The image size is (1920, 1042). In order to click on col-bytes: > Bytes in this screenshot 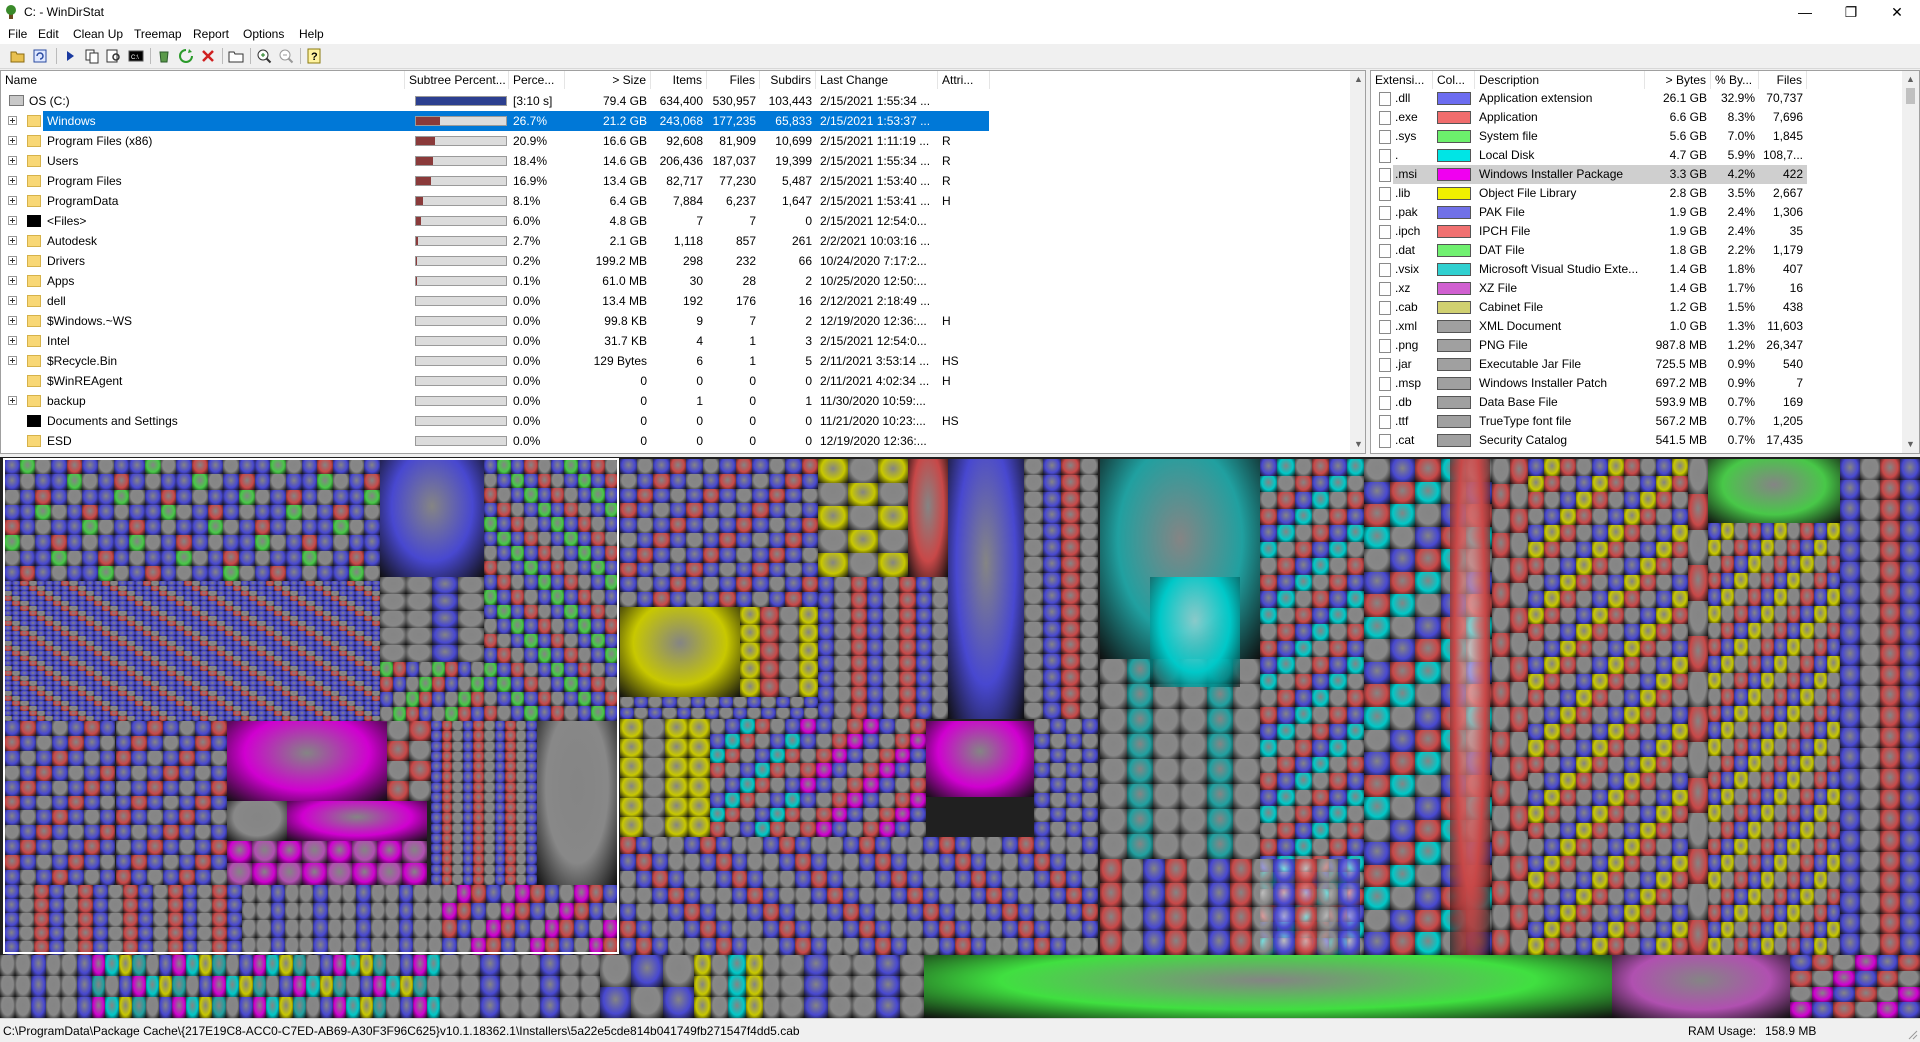, I will do `click(1678, 80)`.